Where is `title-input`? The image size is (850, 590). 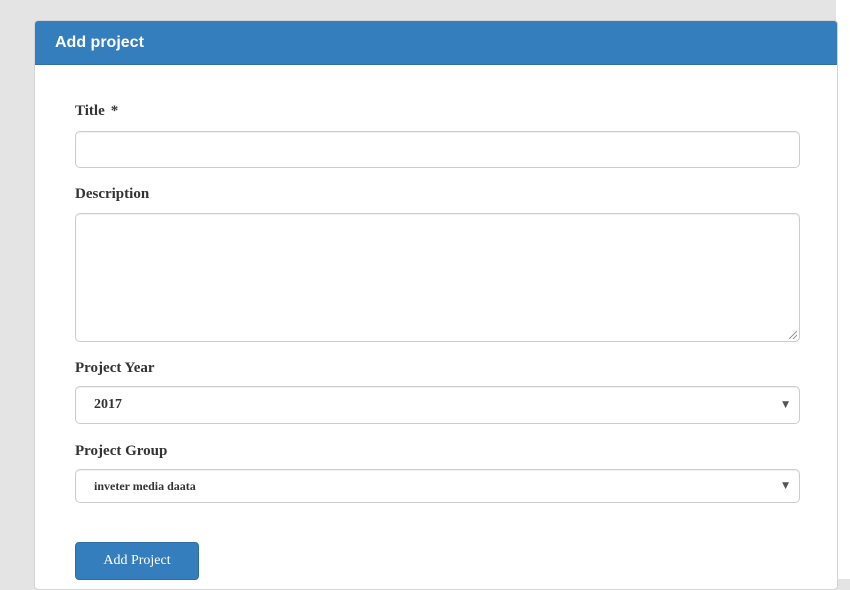
title-input is located at coordinates (437, 149).